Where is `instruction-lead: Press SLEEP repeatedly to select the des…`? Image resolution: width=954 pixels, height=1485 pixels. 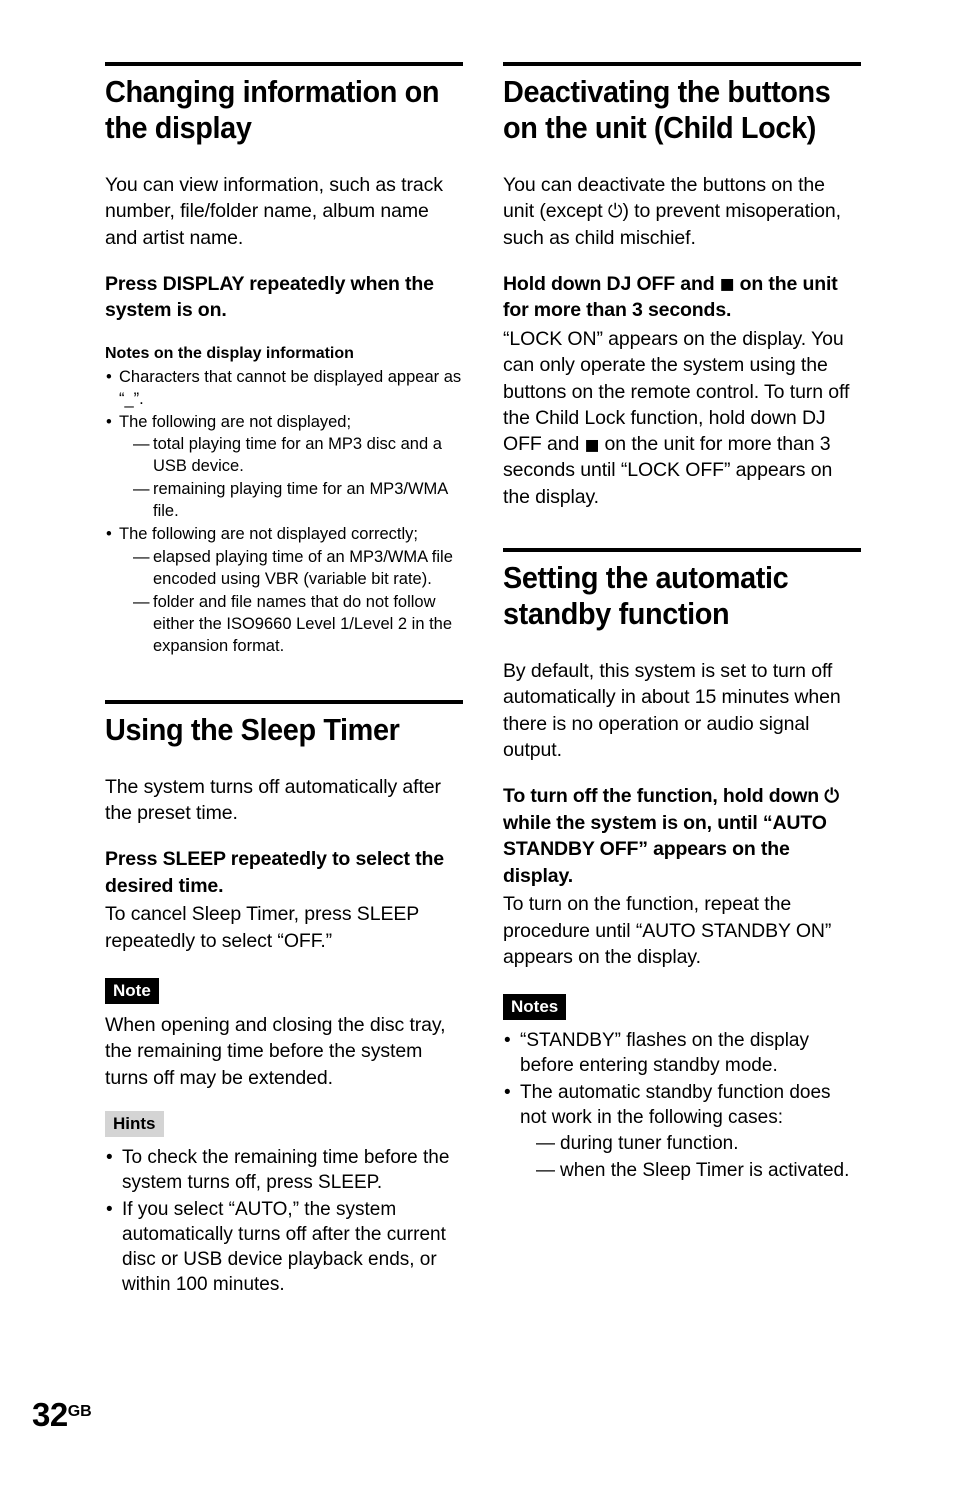 instruction-lead: Press SLEEP repeatedly to select the des… is located at coordinates (274, 872).